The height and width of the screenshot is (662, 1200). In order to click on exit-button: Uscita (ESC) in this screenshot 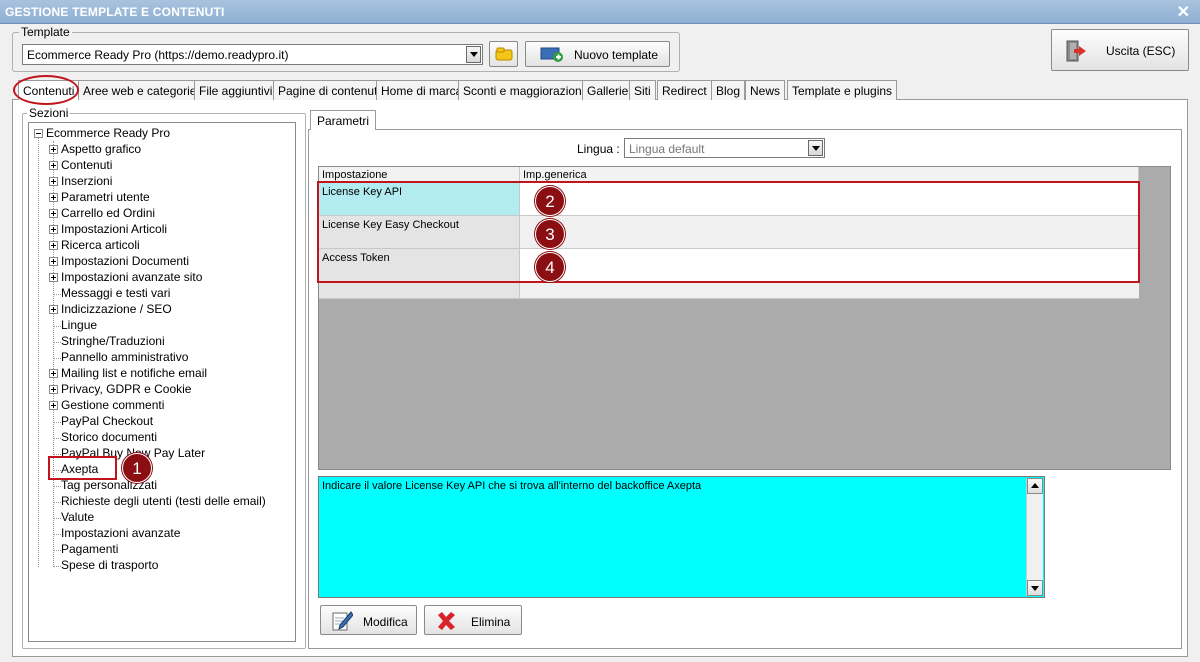, I will do `click(1120, 50)`.